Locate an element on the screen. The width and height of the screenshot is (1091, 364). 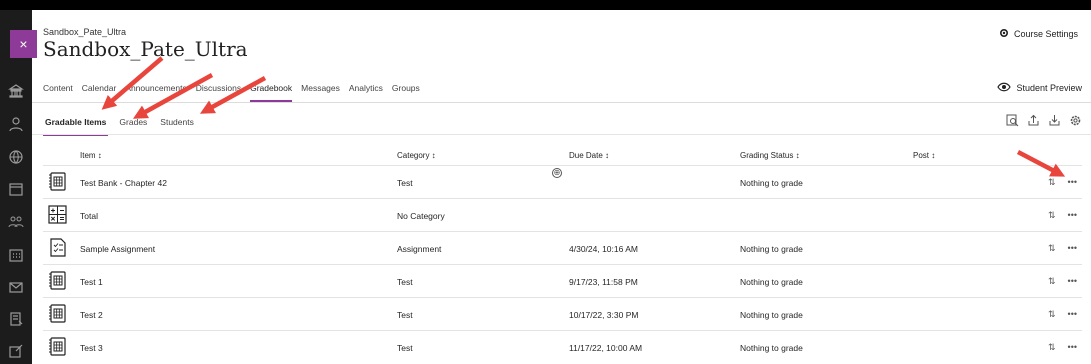
close-icon: × is located at coordinates (23, 44).